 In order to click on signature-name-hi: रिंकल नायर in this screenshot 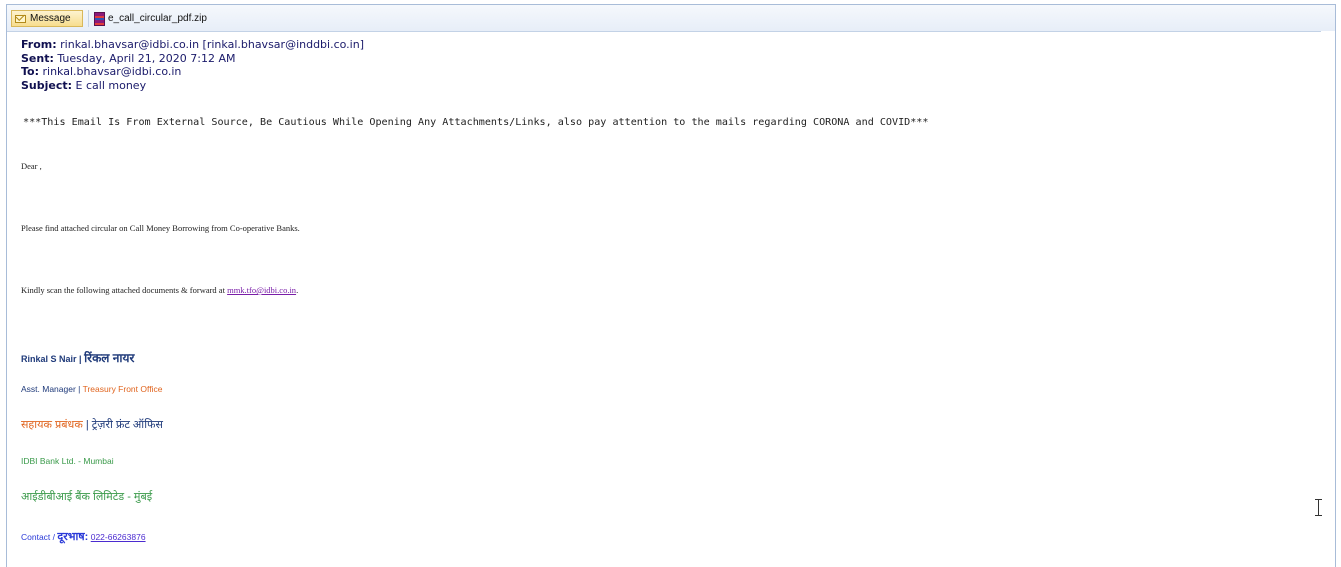, I will do `click(109, 358)`.